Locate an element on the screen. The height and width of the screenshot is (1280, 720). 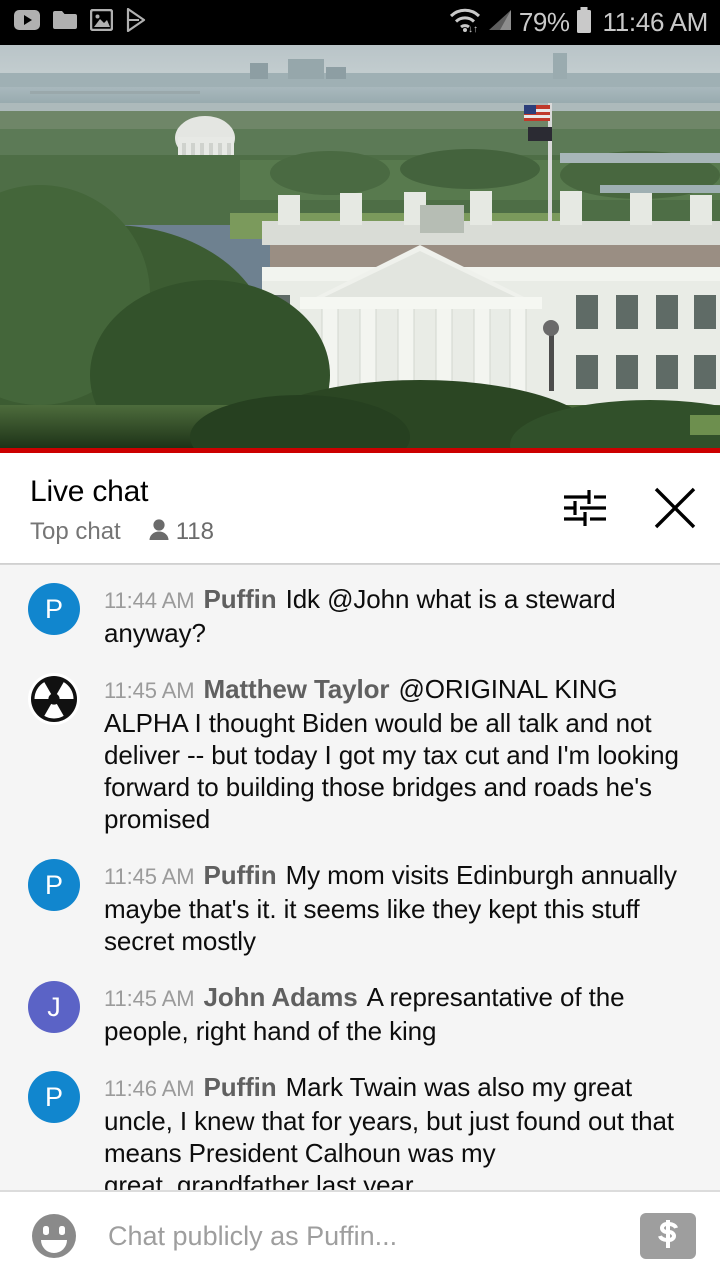
avatar is located at coordinates (54, 699).